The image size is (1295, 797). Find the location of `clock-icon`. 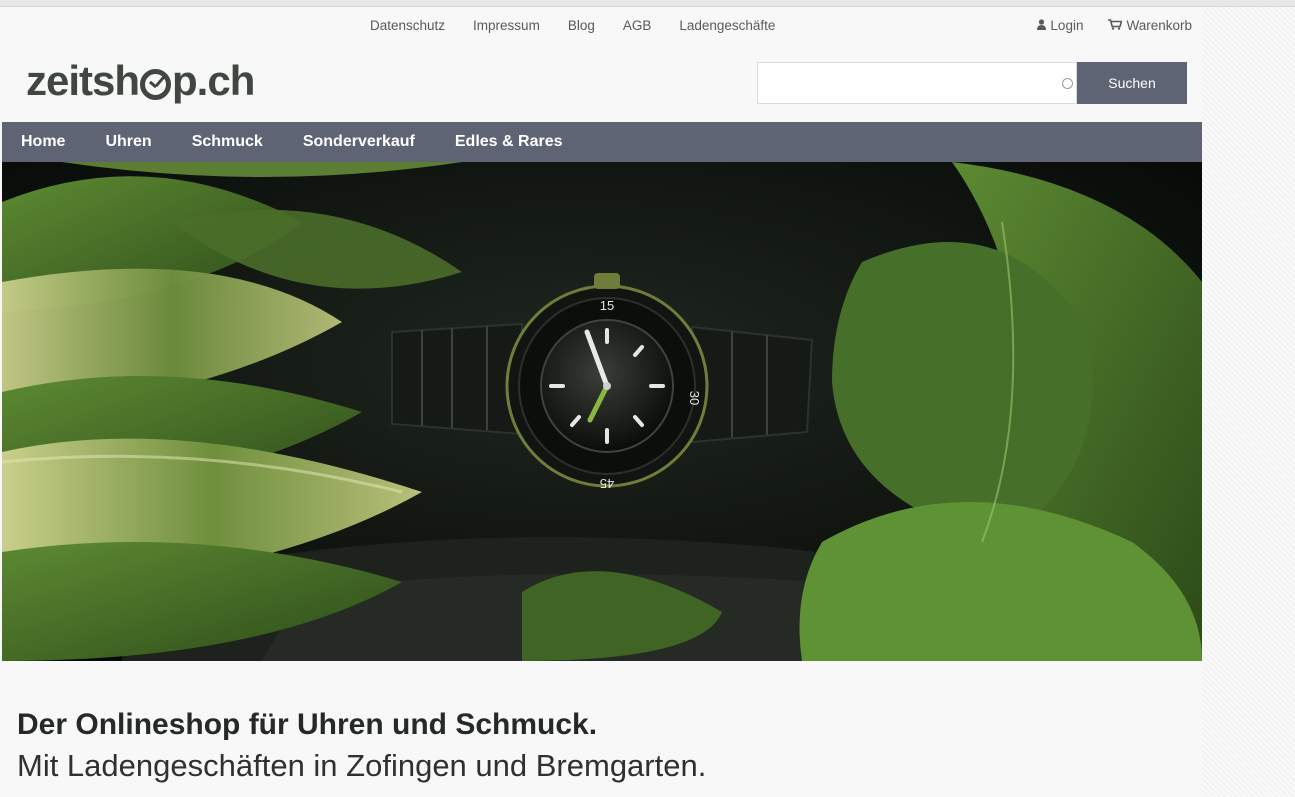

clock-icon is located at coordinates (156, 84).